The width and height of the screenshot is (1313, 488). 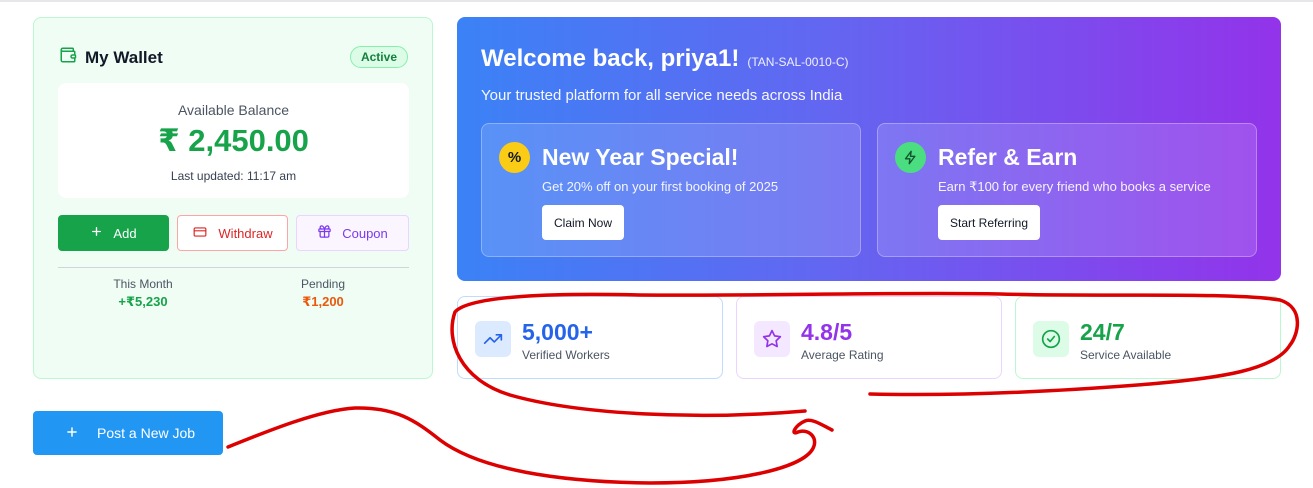 I want to click on welcome-heading: Welcome back, priya1! (TAN-SAL-0010-C), so click(x=664, y=59).